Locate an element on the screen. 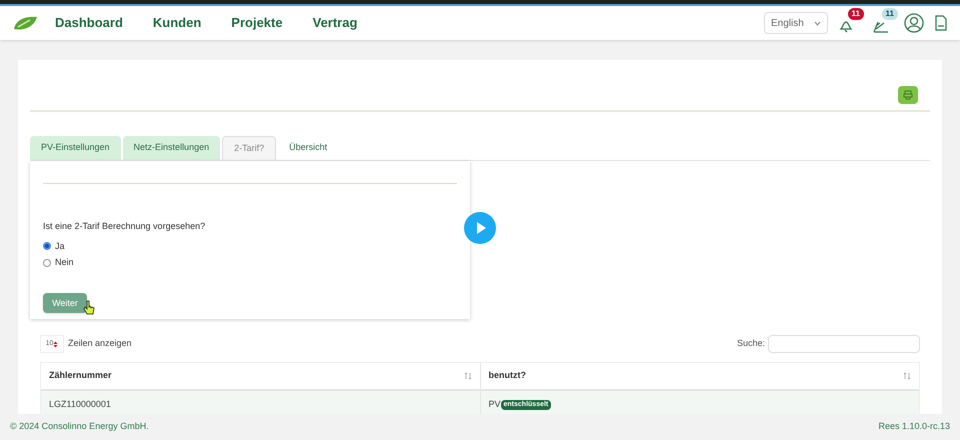 The width and height of the screenshot is (960, 440). chevron-down-icon is located at coordinates (817, 23).